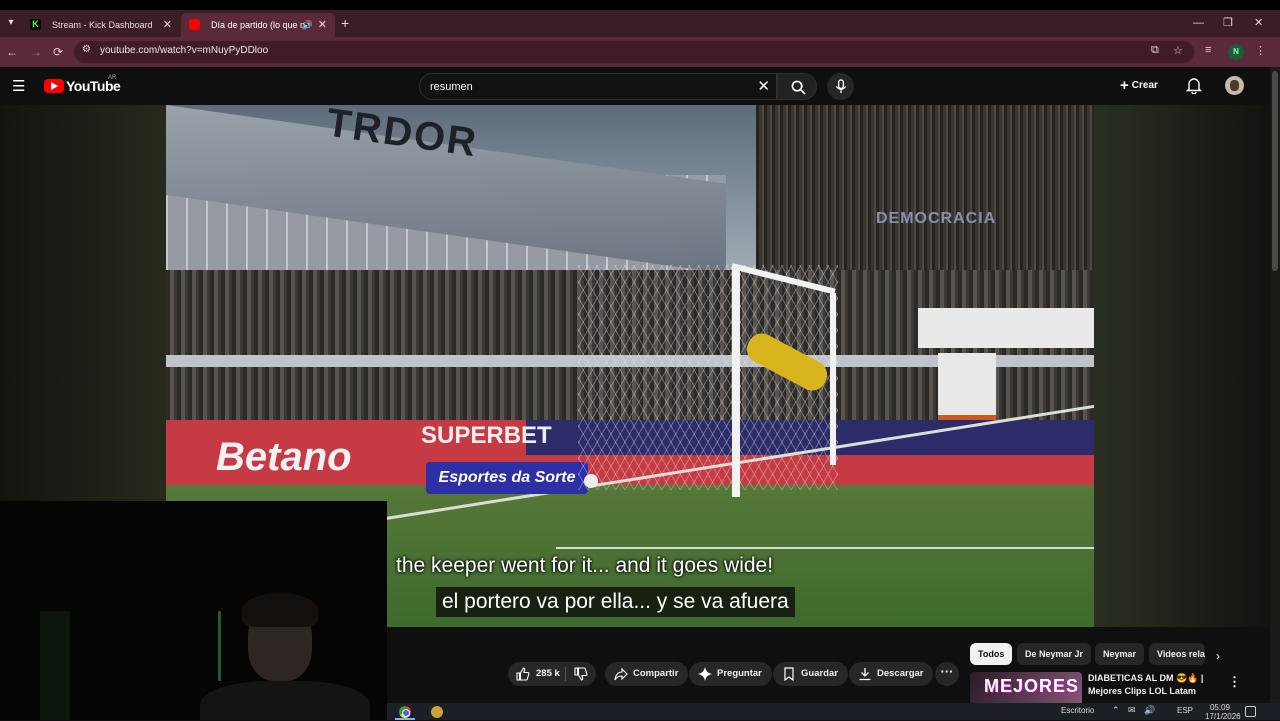 This screenshot has height=721, width=1280. Describe the element at coordinates (833, 712) in the screenshot. I see `windows-taskbar: Escritorio ⌃ ✉ 🔊 ESP 05:09 17/1/2026` at that location.